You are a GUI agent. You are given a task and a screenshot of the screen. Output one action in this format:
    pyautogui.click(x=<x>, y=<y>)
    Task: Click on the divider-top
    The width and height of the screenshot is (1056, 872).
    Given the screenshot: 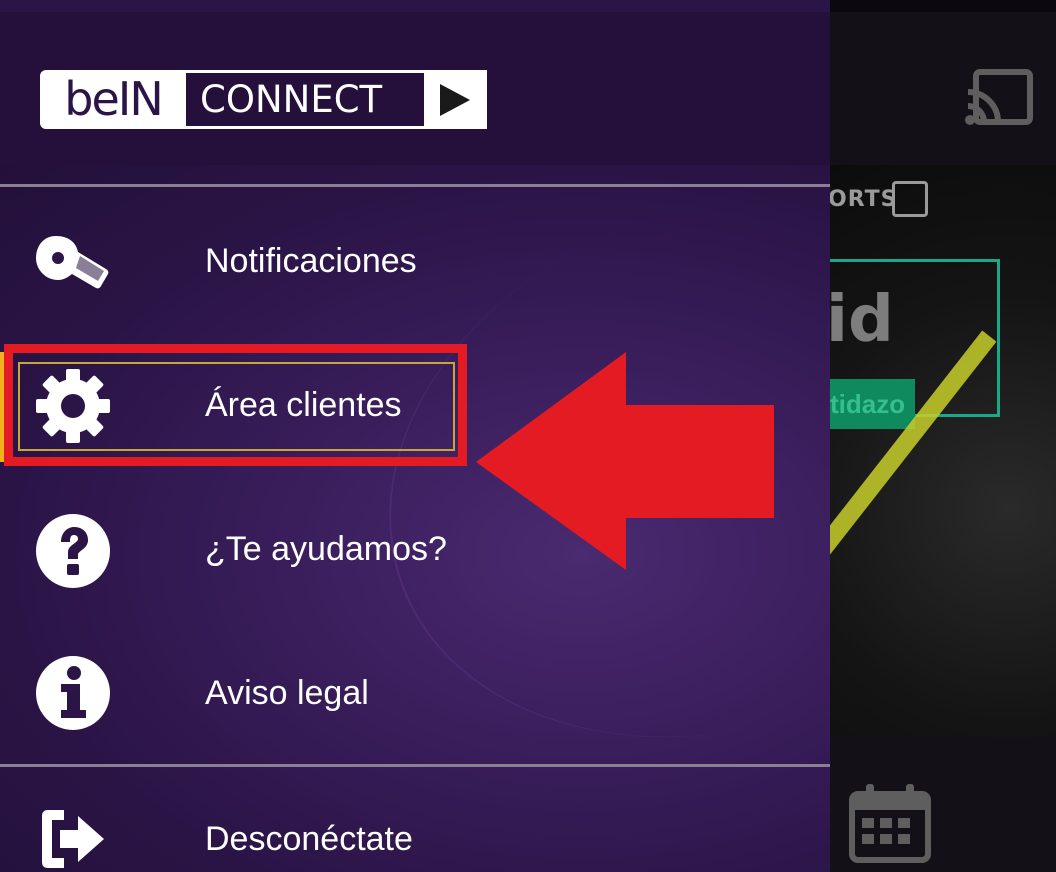 What is the action you would take?
    pyautogui.click(x=415, y=185)
    